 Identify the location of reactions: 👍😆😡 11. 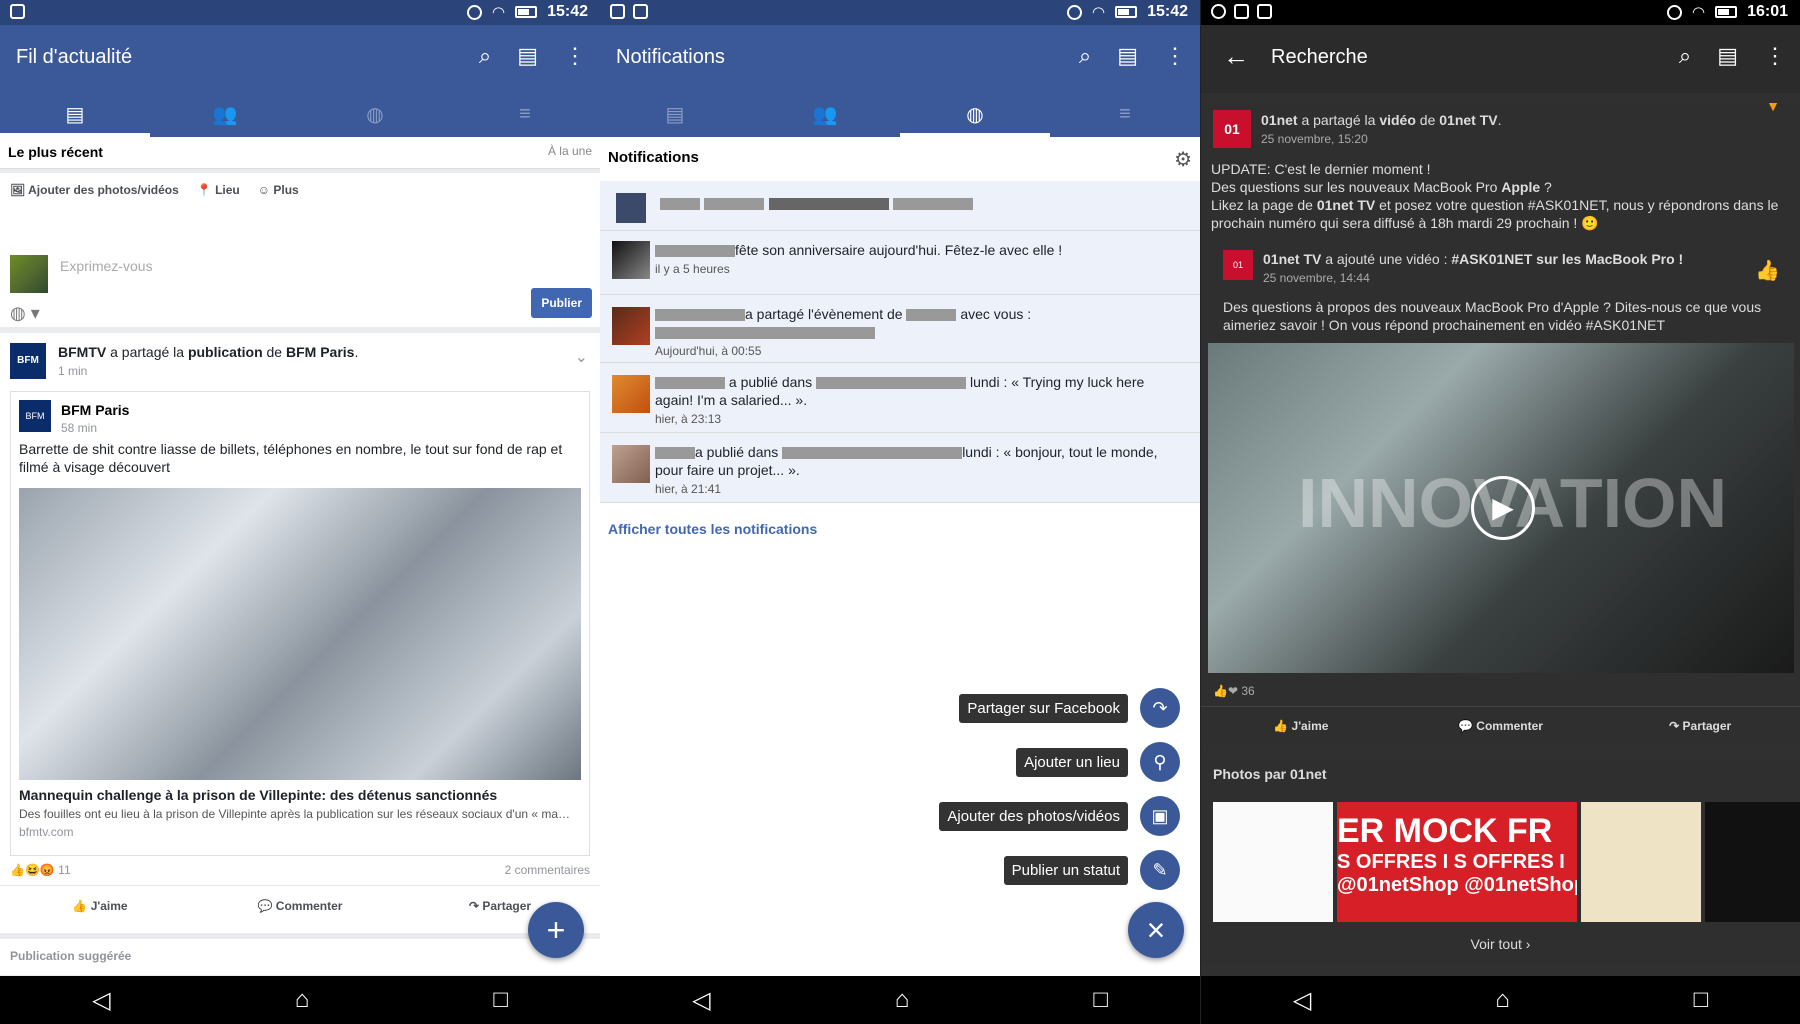
(40, 870).